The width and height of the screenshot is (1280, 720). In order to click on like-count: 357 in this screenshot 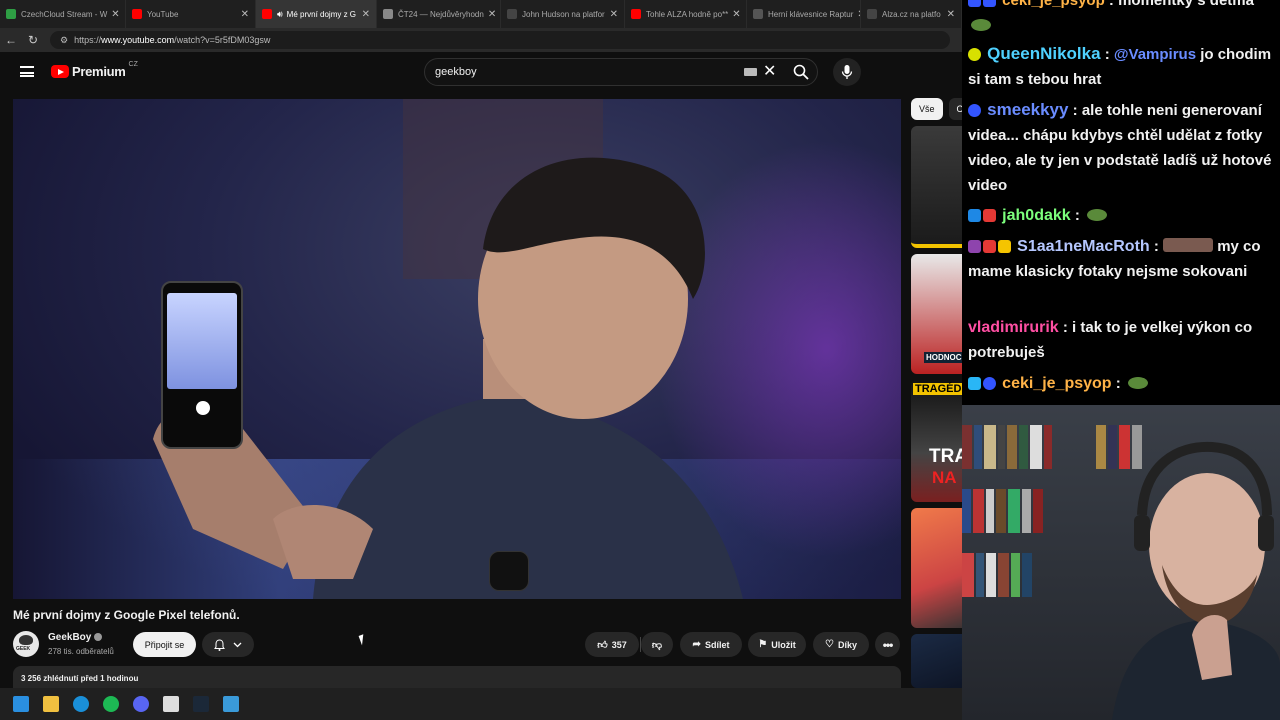, I will do `click(619, 644)`.